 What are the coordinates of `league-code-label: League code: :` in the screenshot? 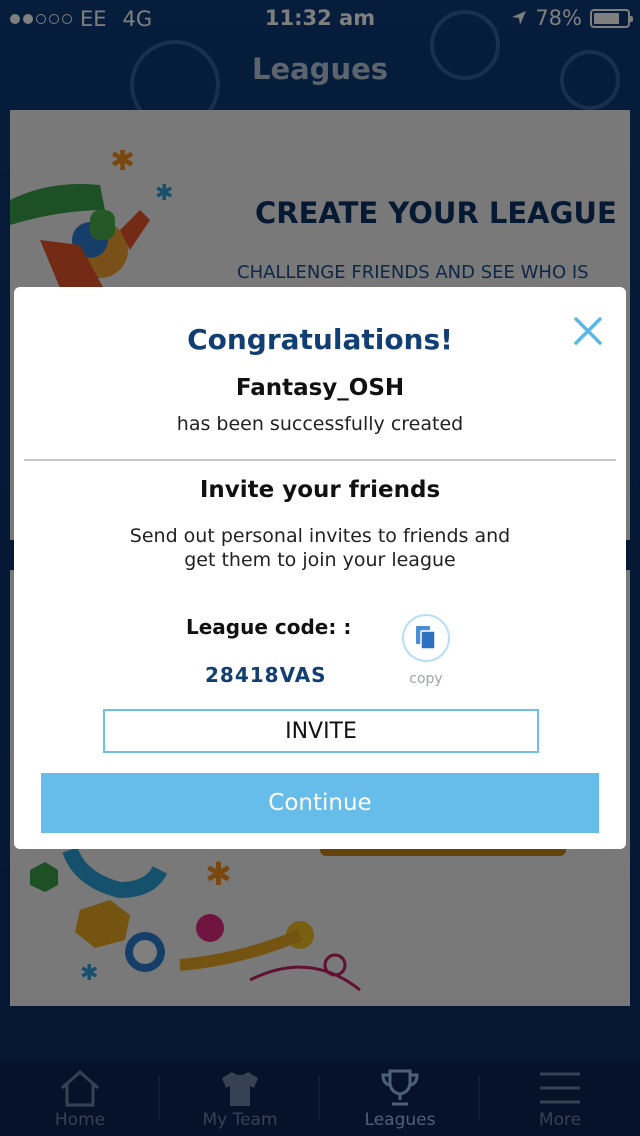 It's located at (269, 627).